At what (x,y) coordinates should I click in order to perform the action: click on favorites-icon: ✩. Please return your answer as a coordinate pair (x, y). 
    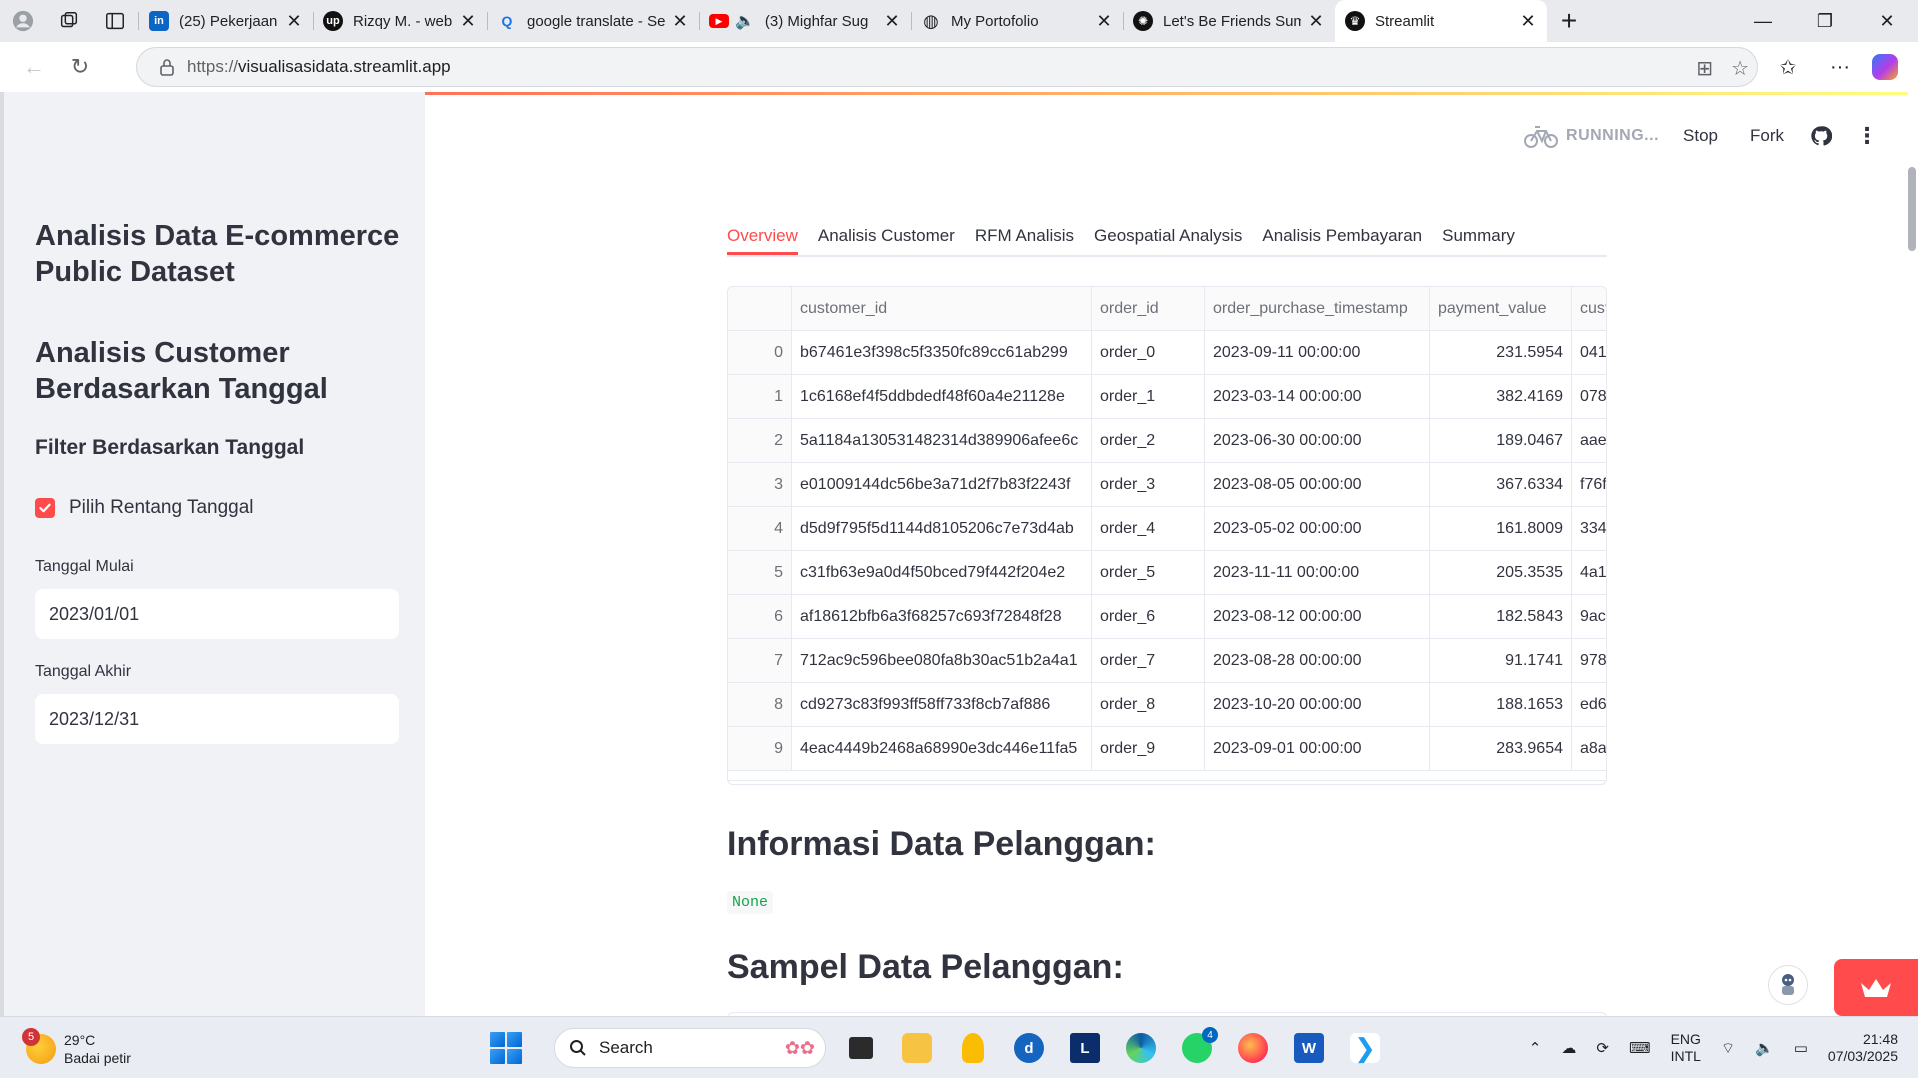
    Looking at the image, I should click on (1788, 67).